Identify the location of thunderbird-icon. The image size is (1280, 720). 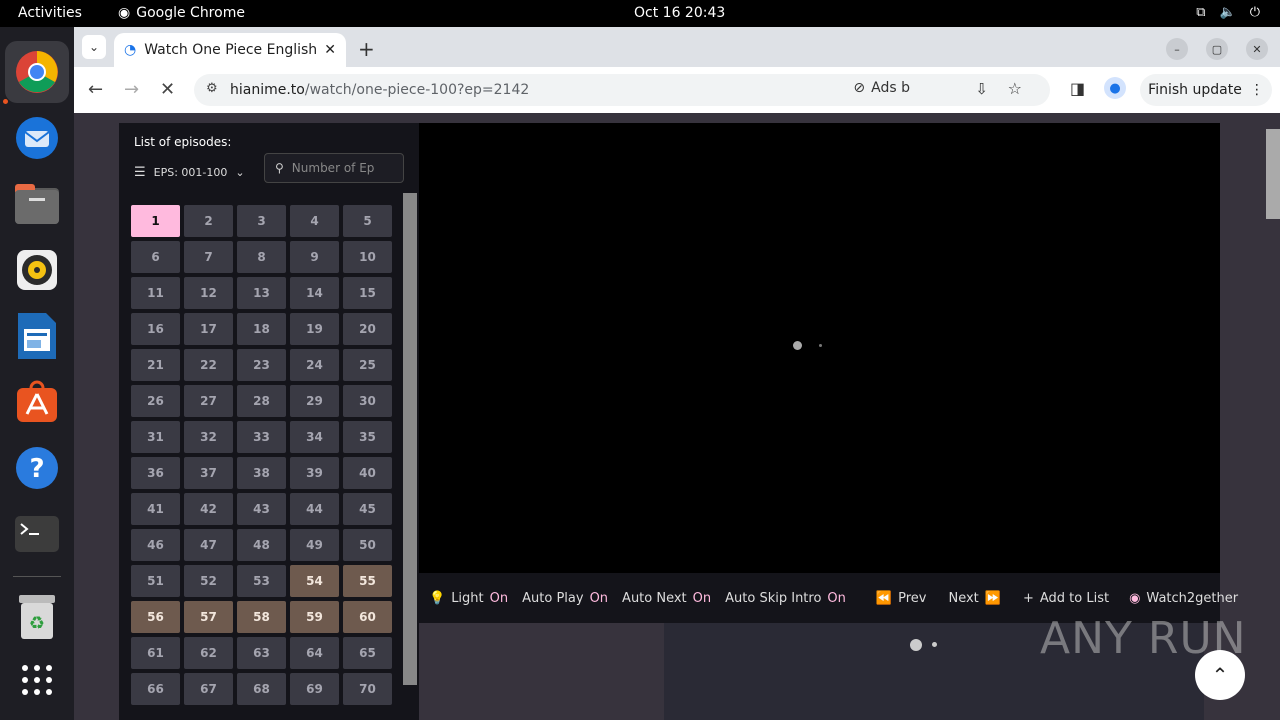
(37, 138).